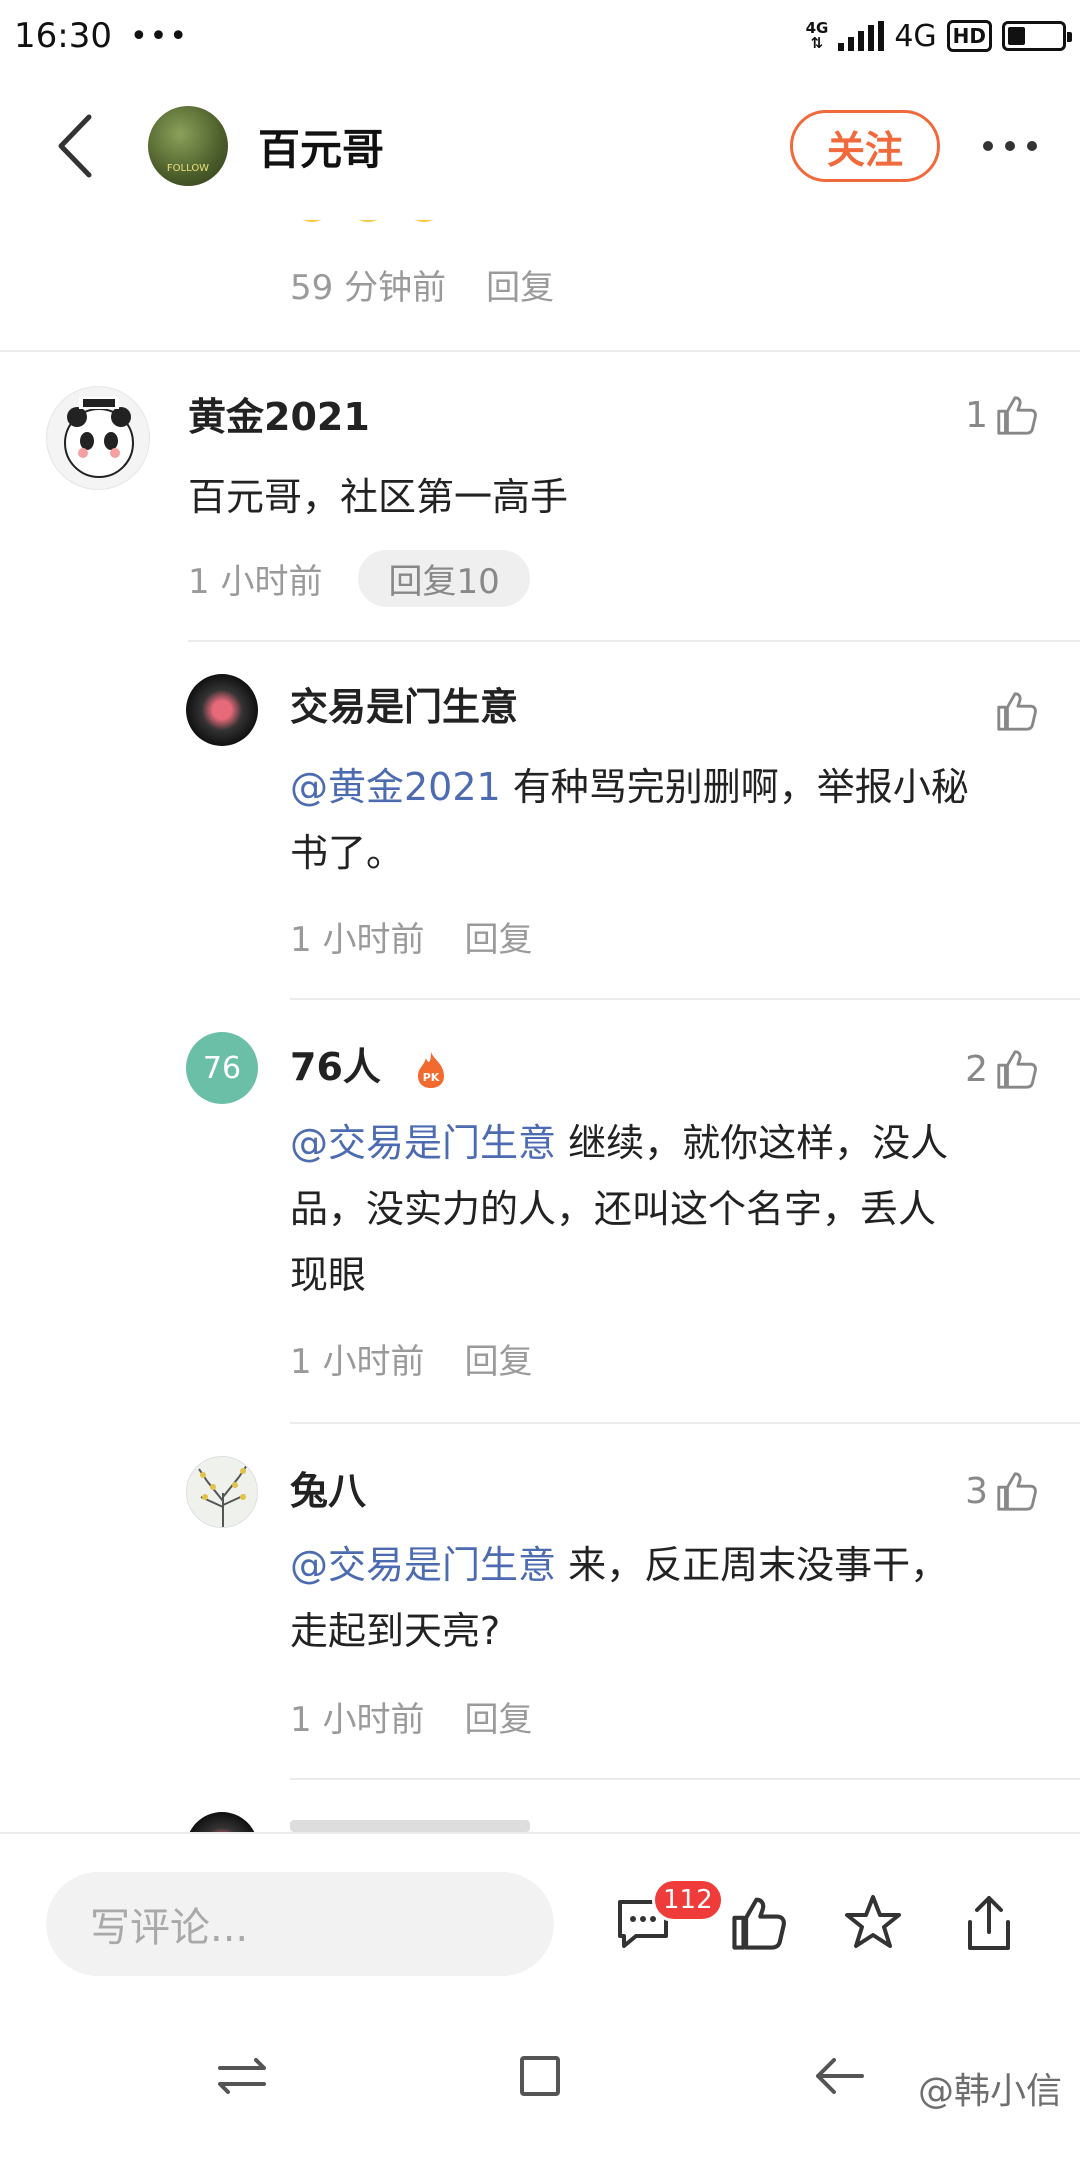 The image size is (1080, 2160). What do you see at coordinates (873, 1923) in the screenshot?
I see `favorite-star-icon` at bounding box center [873, 1923].